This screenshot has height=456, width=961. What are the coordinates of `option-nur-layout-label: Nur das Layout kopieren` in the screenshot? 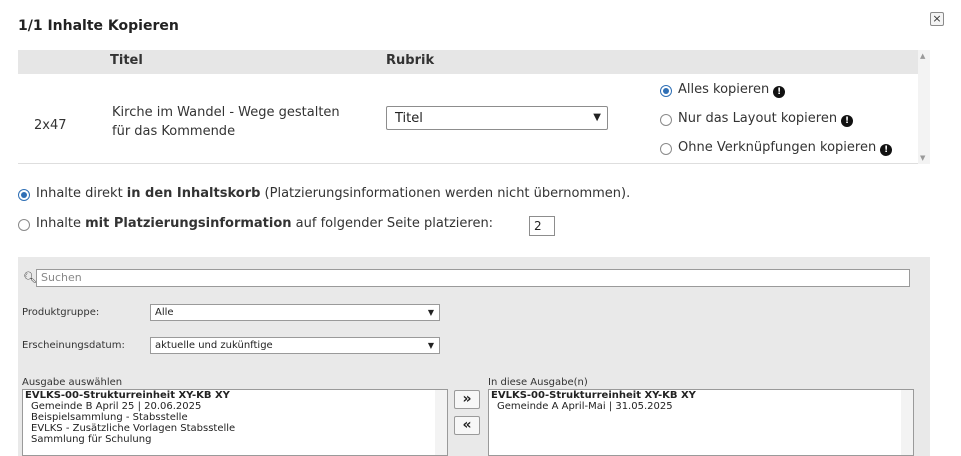 It's located at (758, 118).